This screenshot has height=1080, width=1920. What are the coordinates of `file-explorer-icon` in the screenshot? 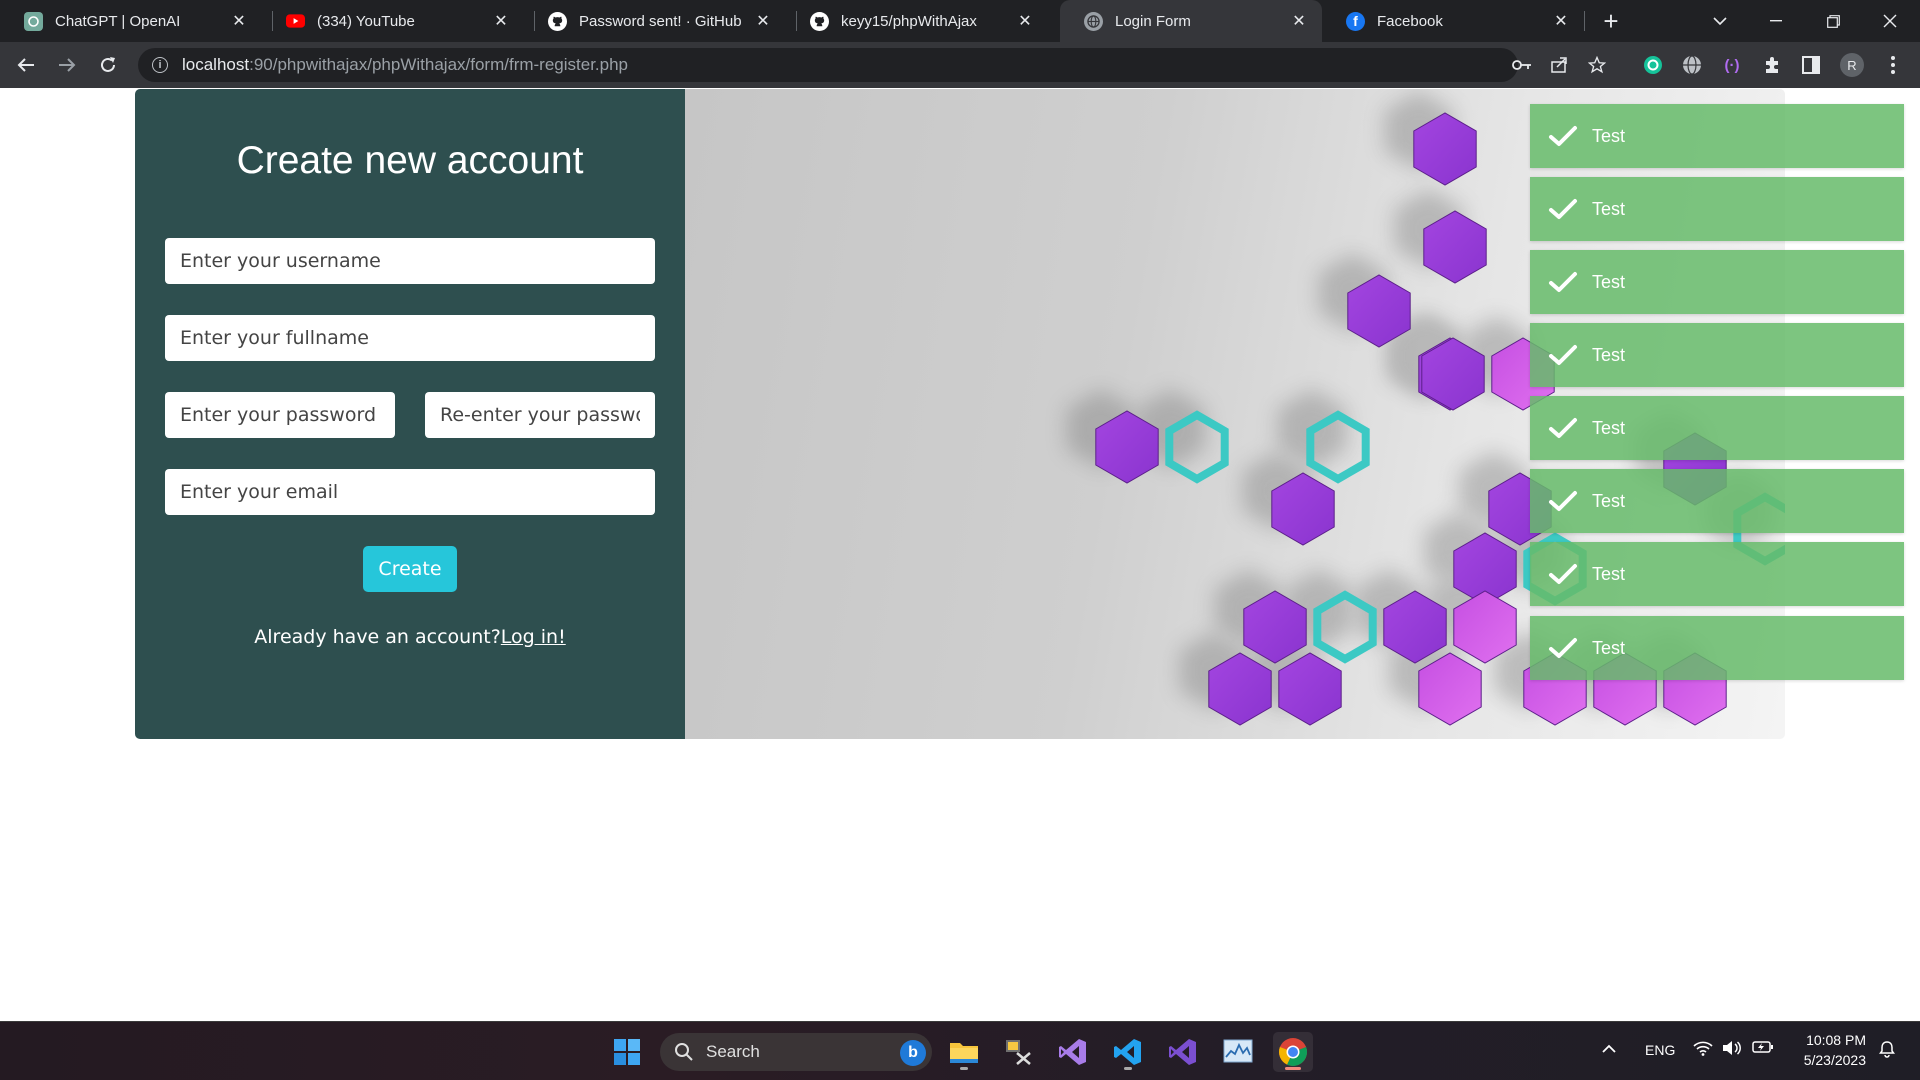 It's located at (964, 1052).